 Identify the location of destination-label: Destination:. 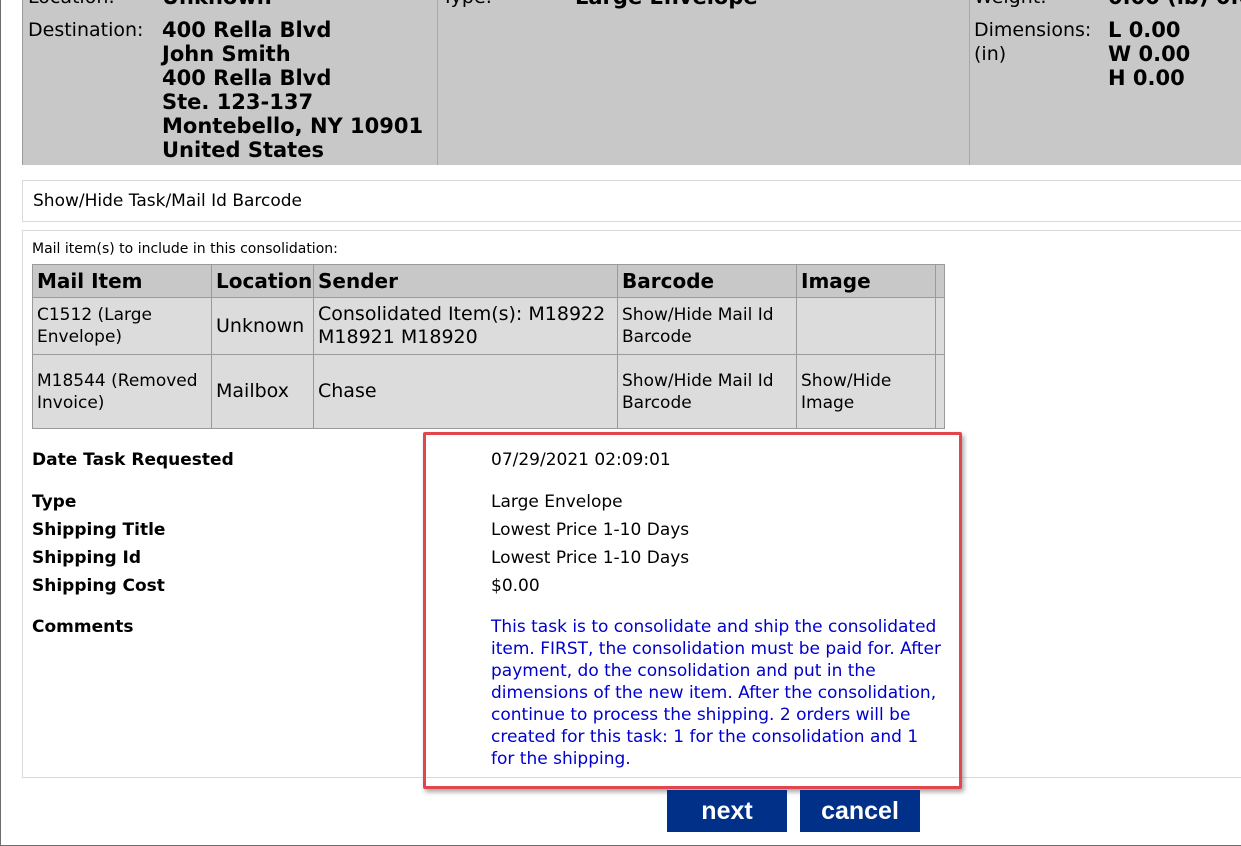
(86, 30).